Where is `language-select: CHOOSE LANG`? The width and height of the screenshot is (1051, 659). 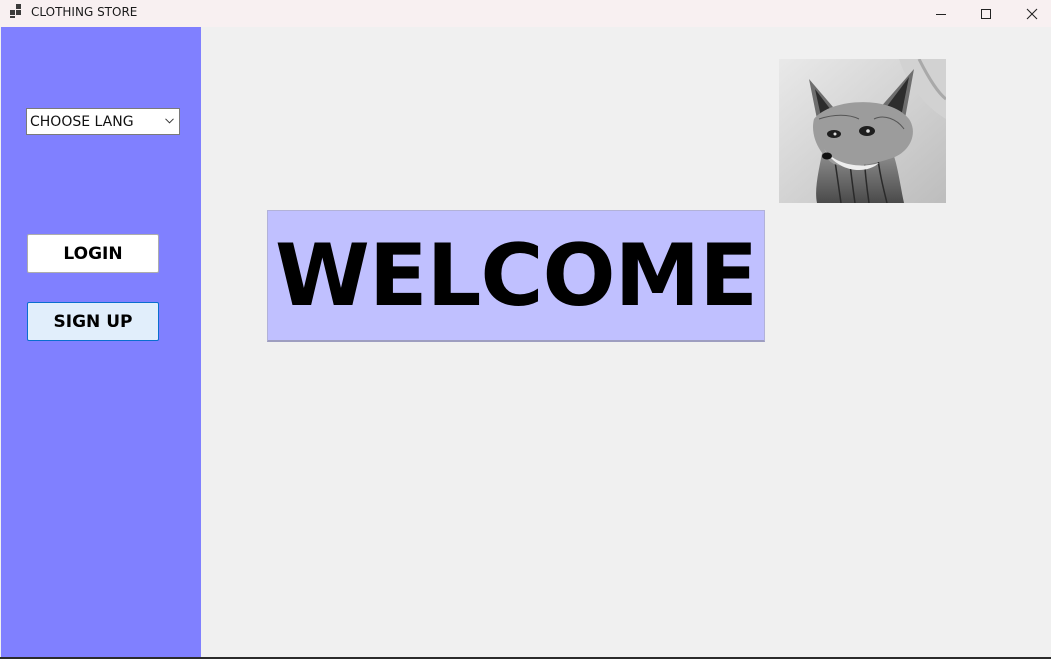 language-select: CHOOSE LANG is located at coordinates (103, 121).